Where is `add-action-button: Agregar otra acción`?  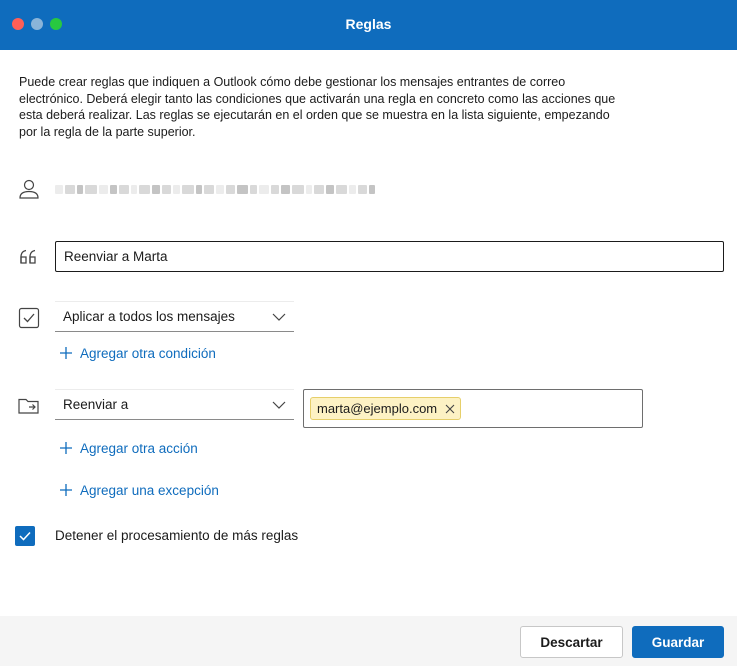
add-action-button: Agregar otra acción is located at coordinates (128, 448).